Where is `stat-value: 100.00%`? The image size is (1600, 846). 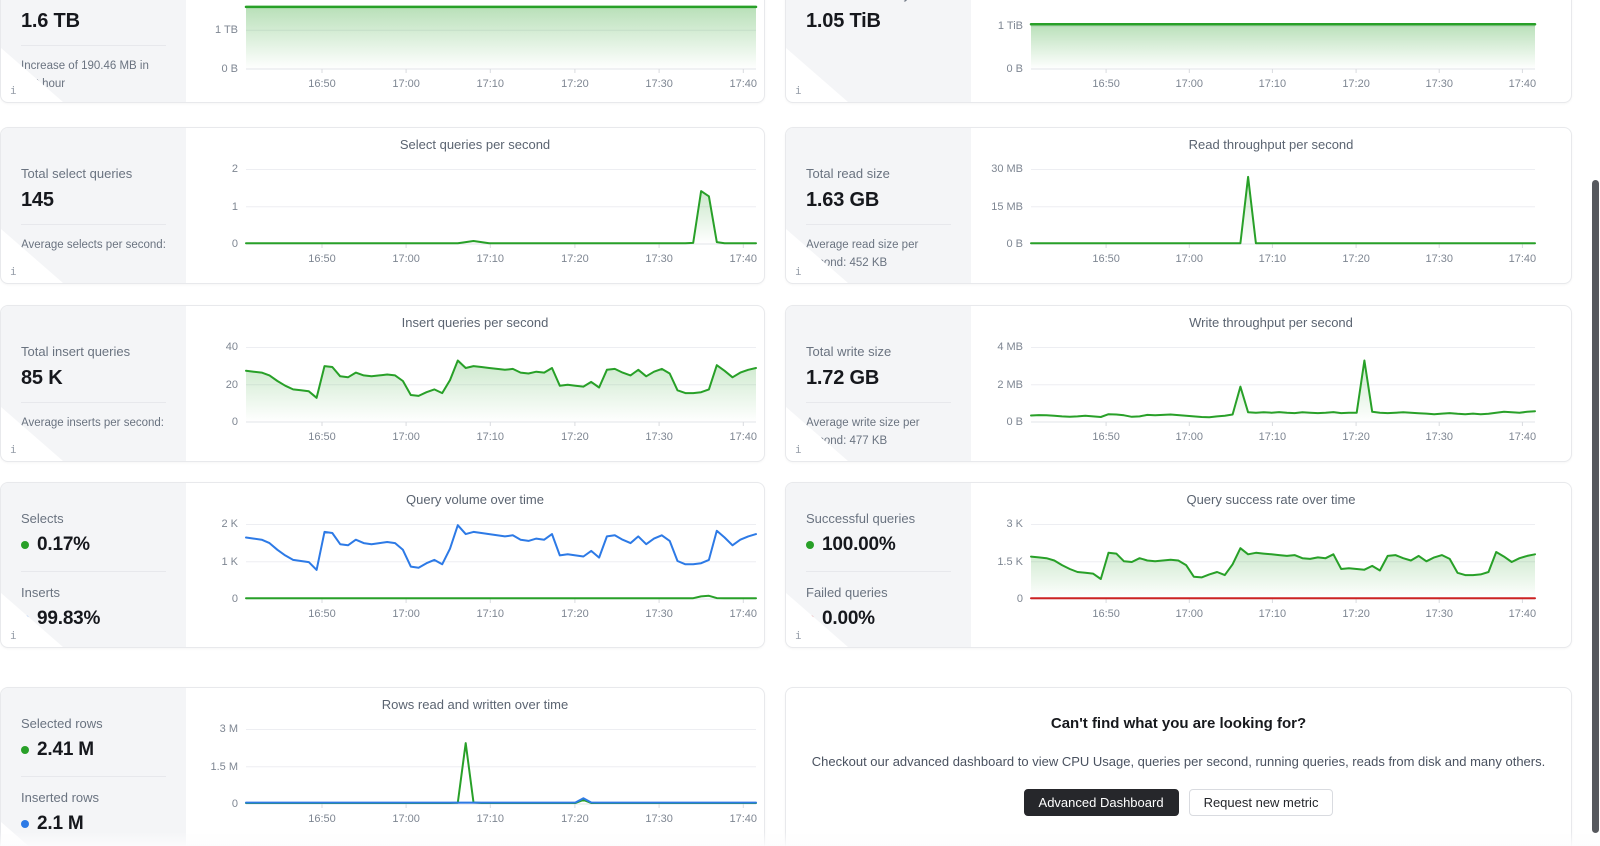 stat-value: 100.00% is located at coordinates (859, 544).